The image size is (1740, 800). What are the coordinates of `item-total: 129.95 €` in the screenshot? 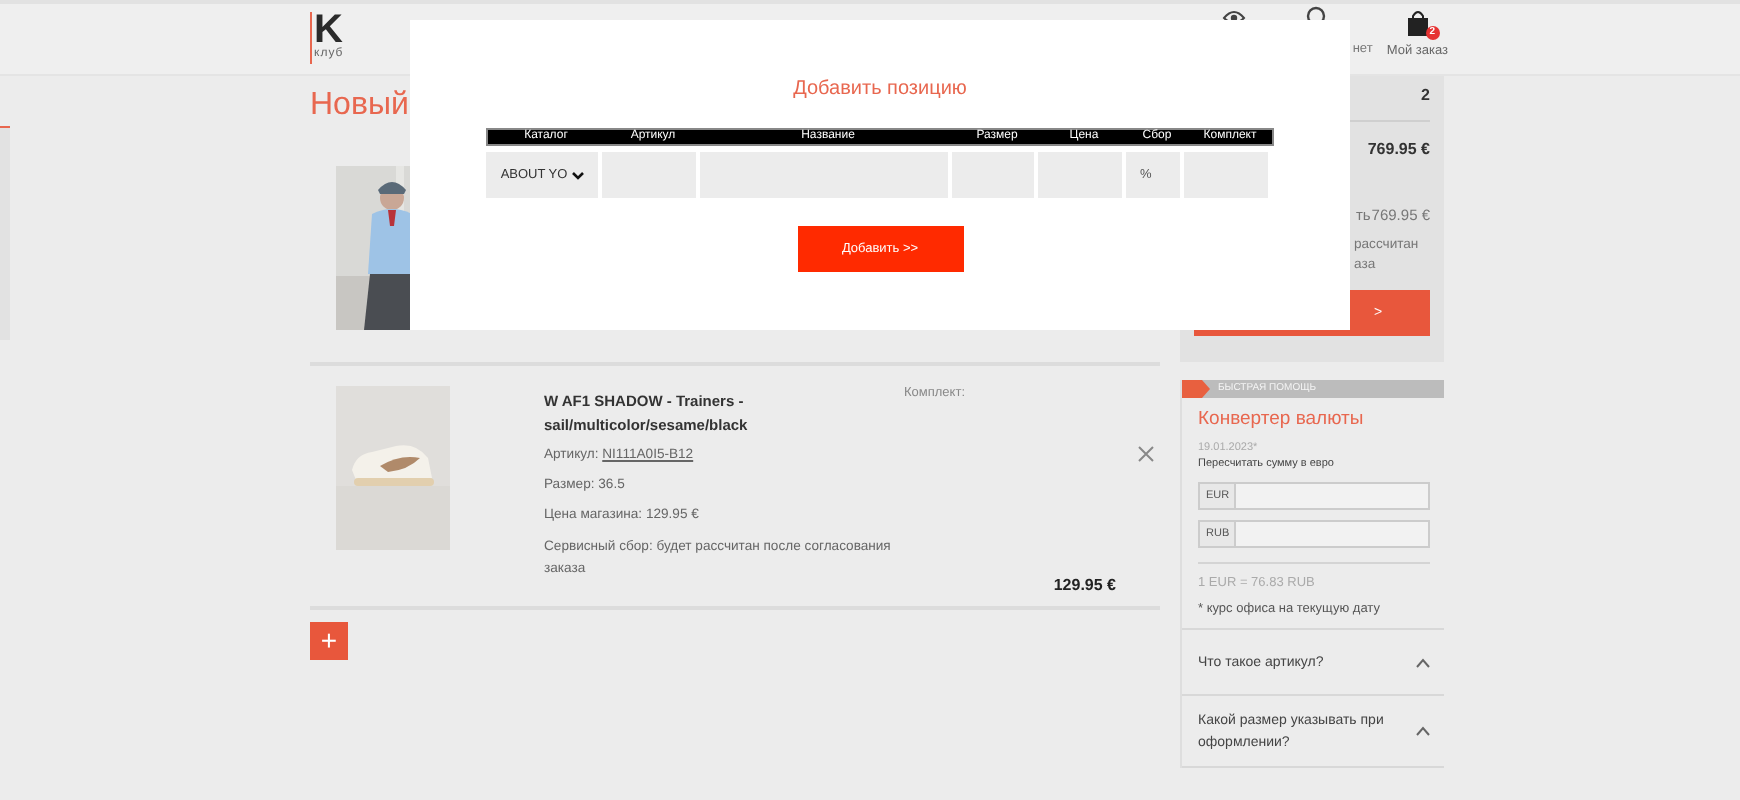 It's located at (1084, 585).